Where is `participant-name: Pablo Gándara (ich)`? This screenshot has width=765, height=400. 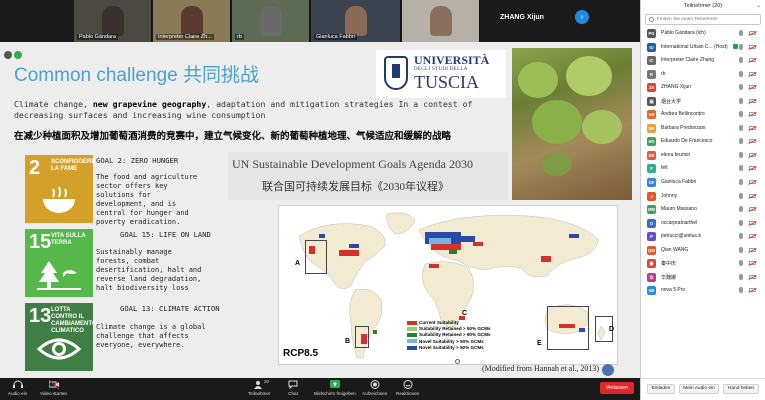
participant-name: Pablo Gándara (ich) is located at coordinates (683, 33).